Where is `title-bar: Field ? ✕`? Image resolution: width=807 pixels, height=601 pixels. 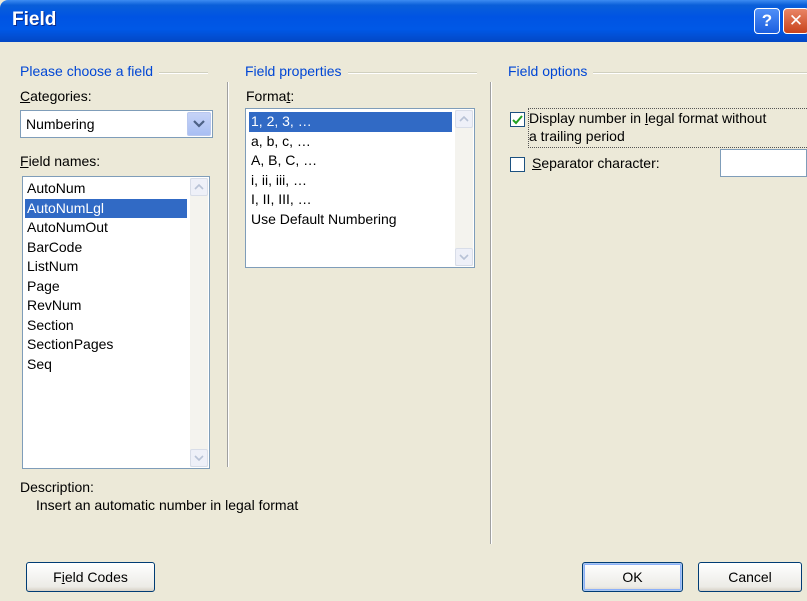
title-bar: Field ? ✕ is located at coordinates (403, 21).